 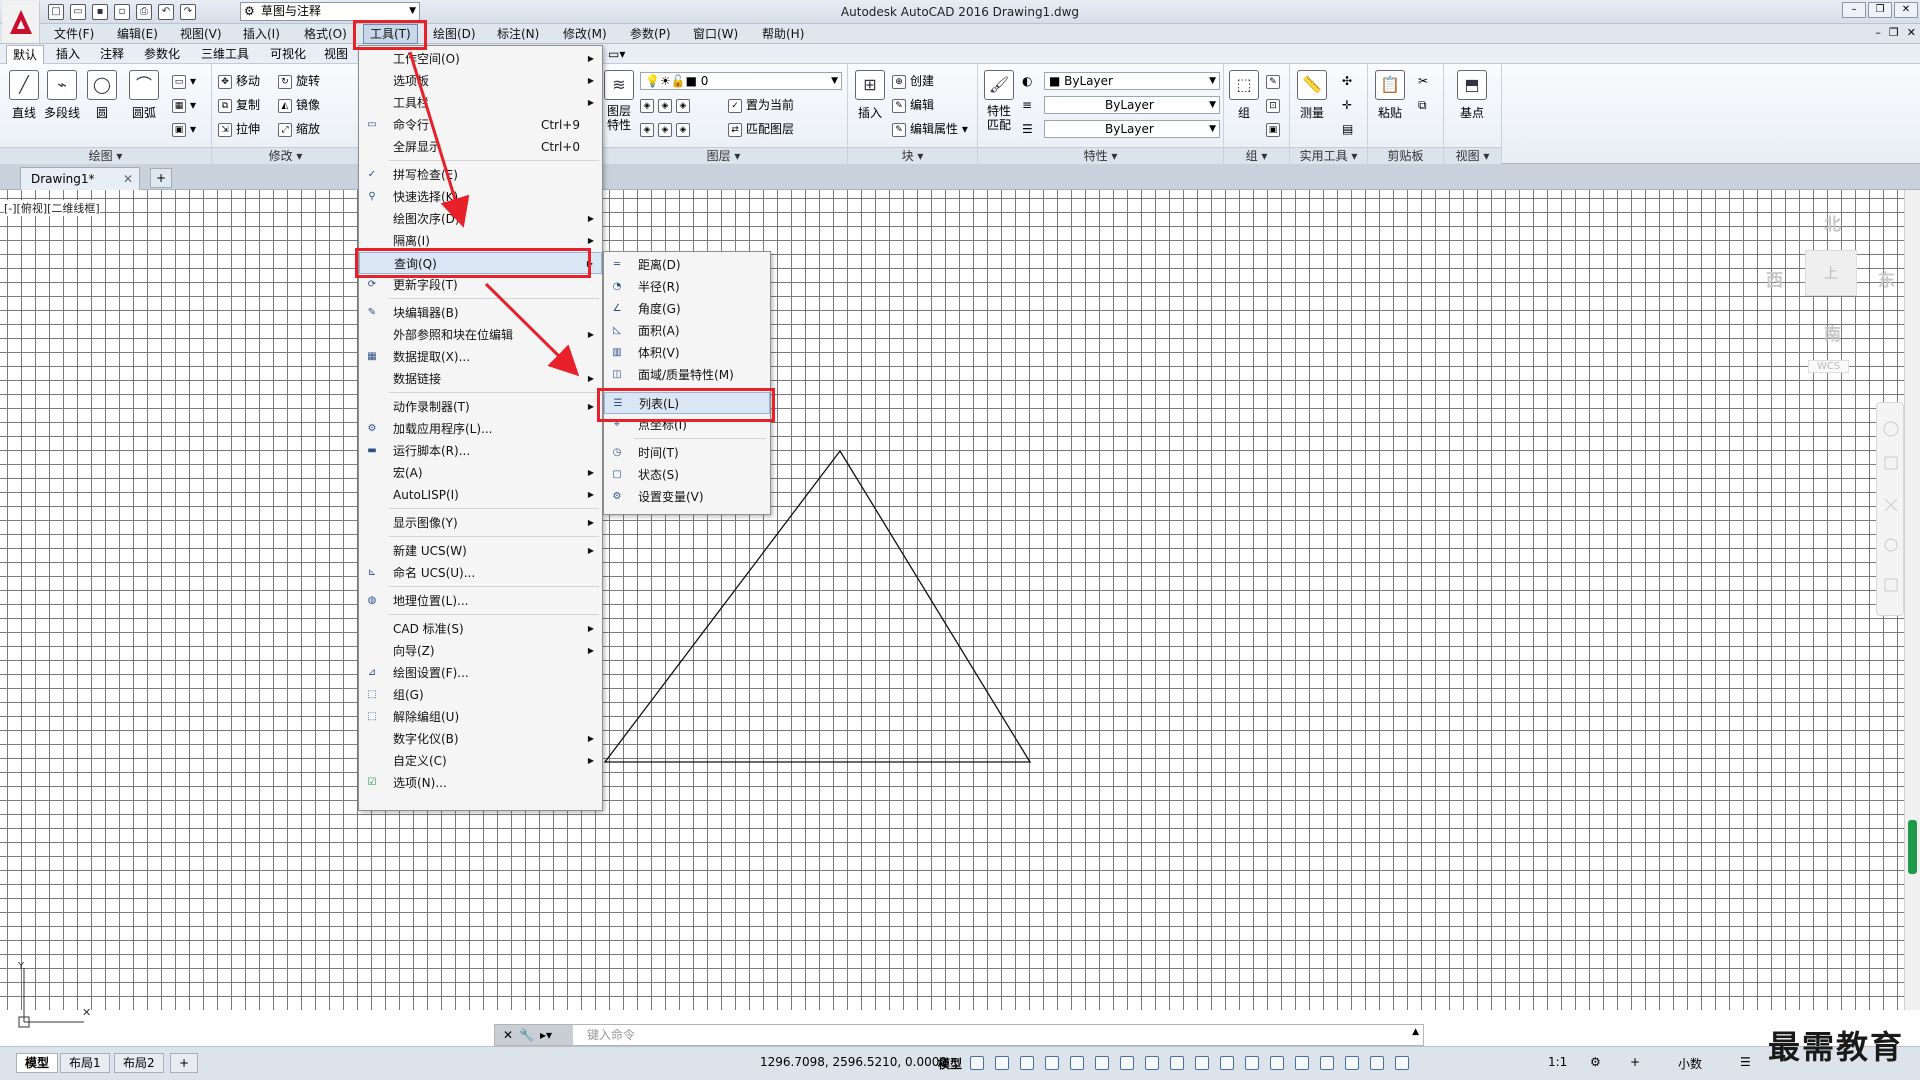 I want to click on menu-format: 格式(O), so click(x=325, y=34).